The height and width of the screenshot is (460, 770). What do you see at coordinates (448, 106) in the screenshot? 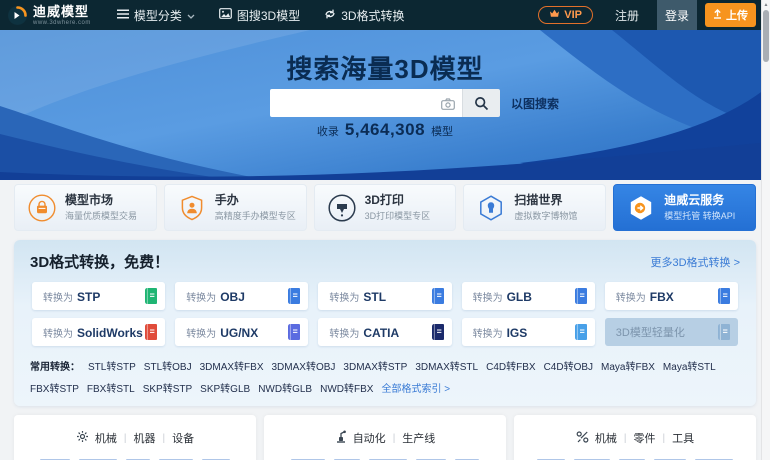
I see `camera-icon` at bounding box center [448, 106].